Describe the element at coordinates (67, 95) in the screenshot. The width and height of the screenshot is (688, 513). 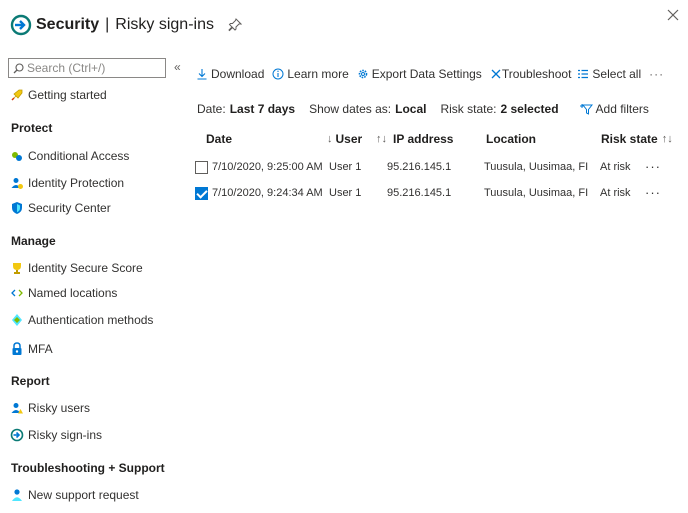
I see `sidebar-item-label: Getting started` at that location.